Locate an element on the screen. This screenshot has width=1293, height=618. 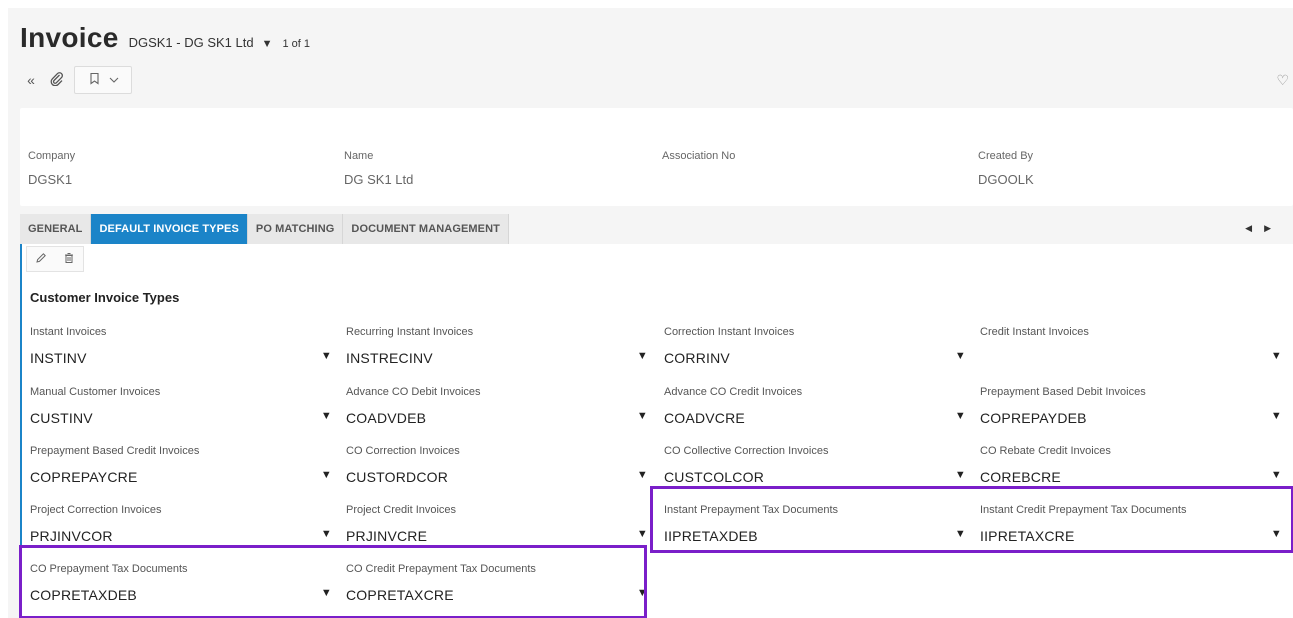
toolbar: « is located at coordinates (77, 80).